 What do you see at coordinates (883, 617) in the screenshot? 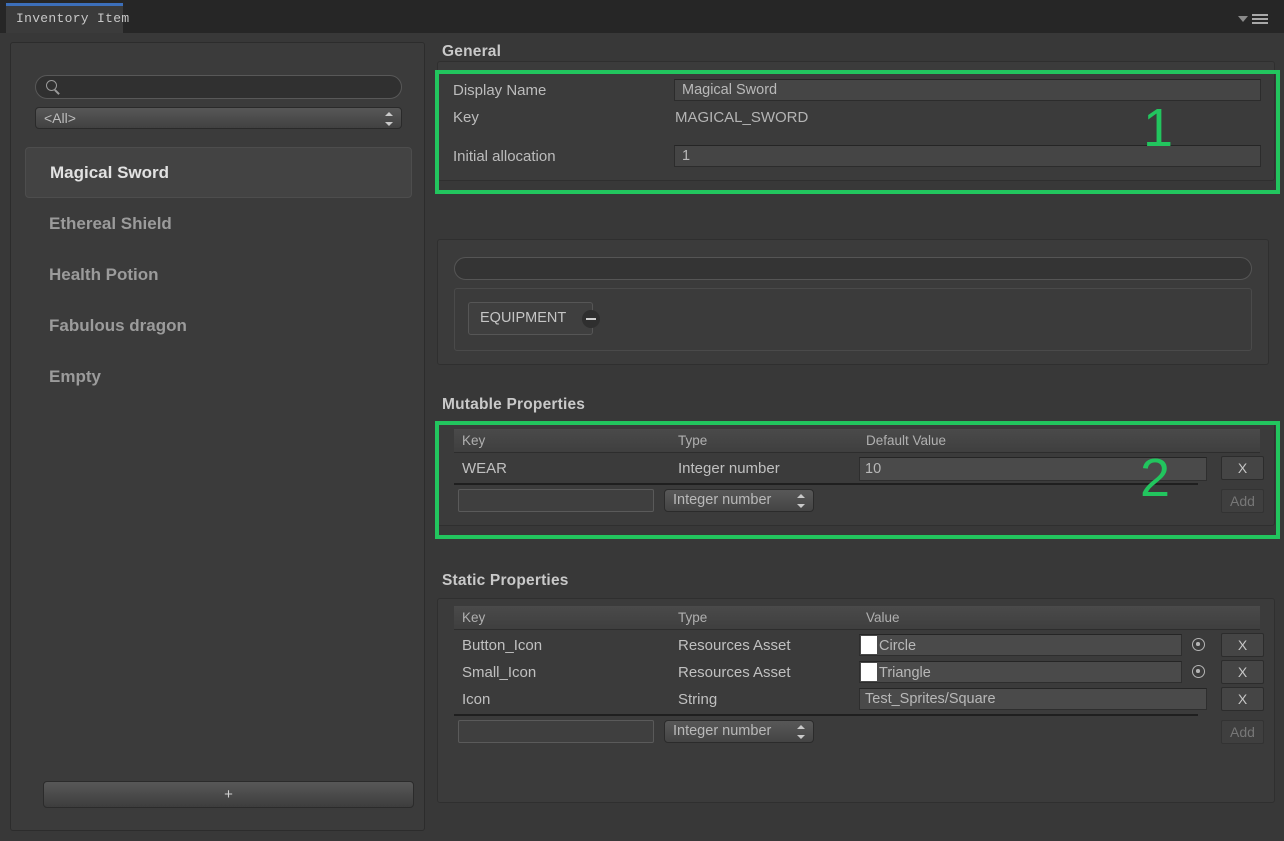
I see `column-header-value: Value` at bounding box center [883, 617].